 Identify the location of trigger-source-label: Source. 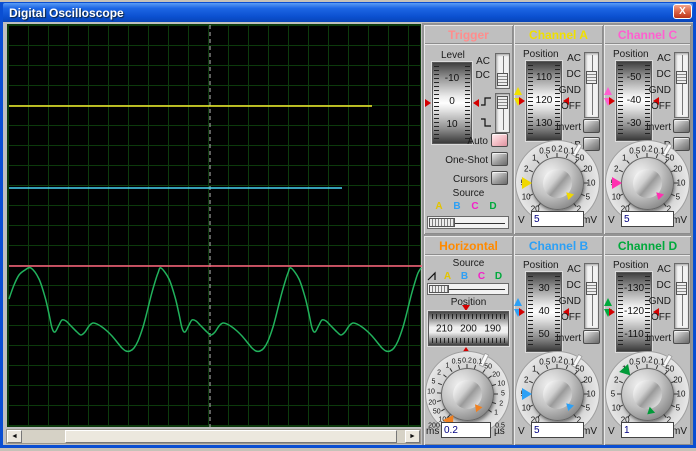
(468, 193).